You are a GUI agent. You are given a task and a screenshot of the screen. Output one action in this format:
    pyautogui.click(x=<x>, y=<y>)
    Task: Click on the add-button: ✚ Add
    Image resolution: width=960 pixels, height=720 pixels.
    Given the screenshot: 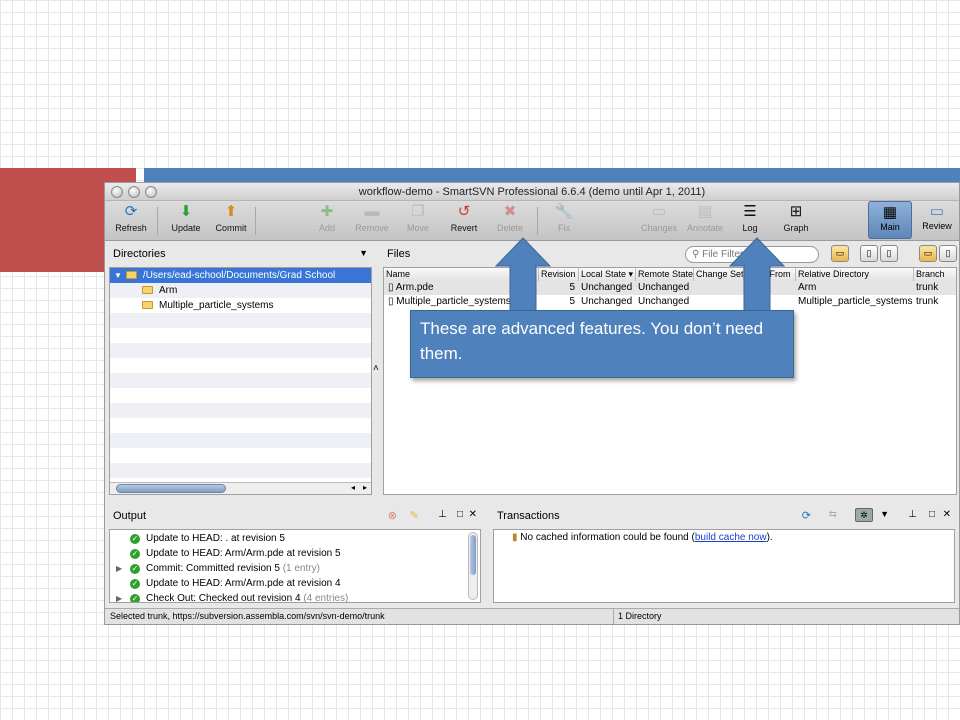 What is the action you would take?
    pyautogui.click(x=327, y=218)
    